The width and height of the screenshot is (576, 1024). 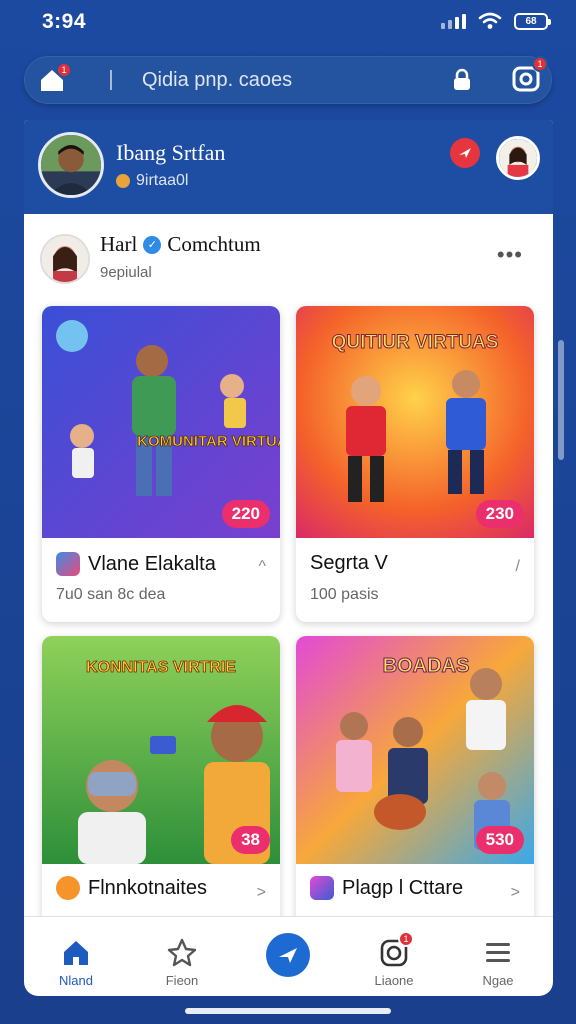 What do you see at coordinates (394, 980) in the screenshot?
I see `nav-notifications-label: Liaone` at bounding box center [394, 980].